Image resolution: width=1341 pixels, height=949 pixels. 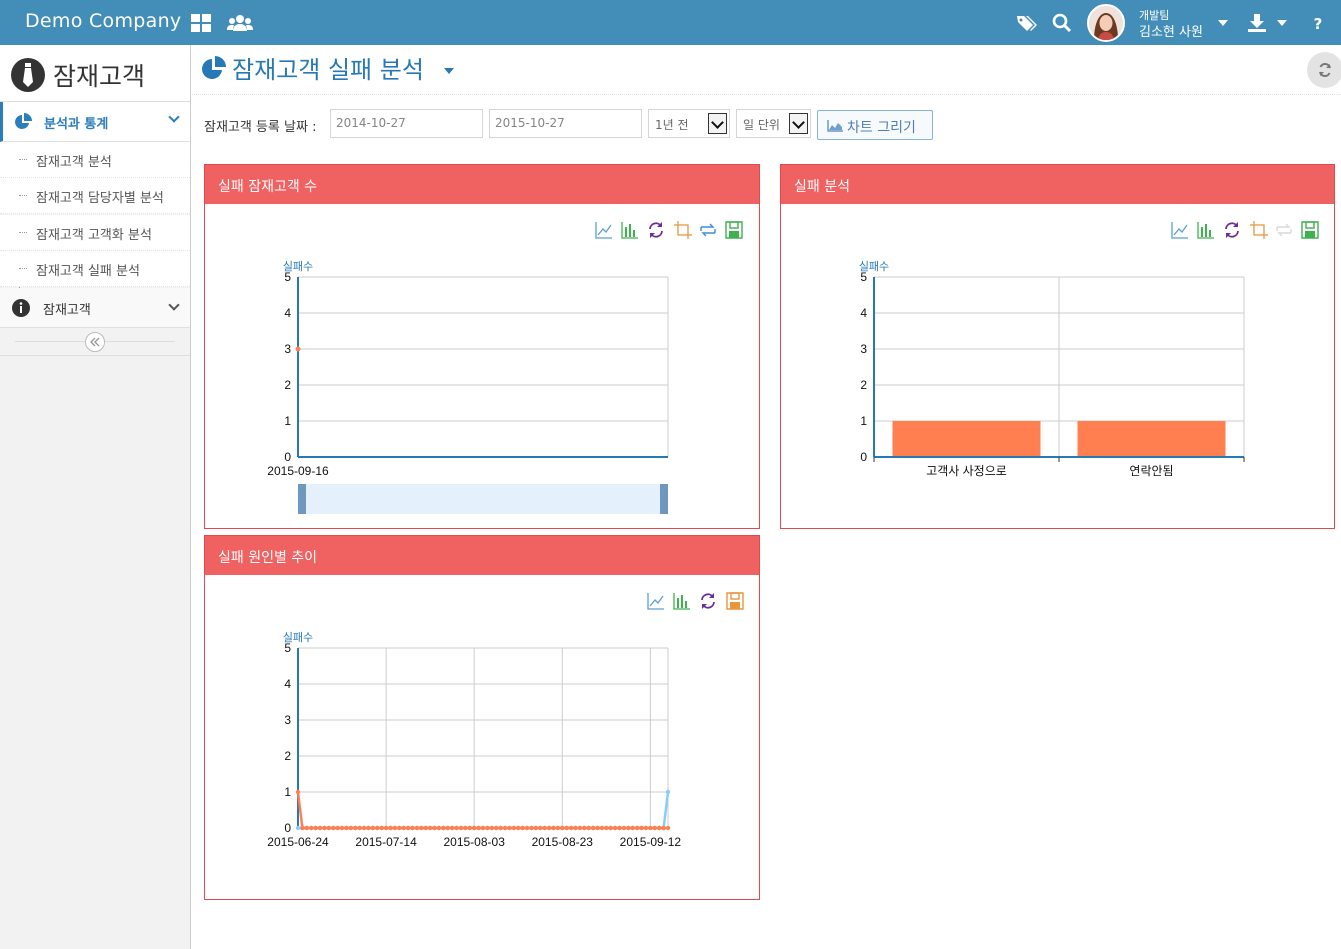 I want to click on refresh-icon, so click(x=1325, y=70).